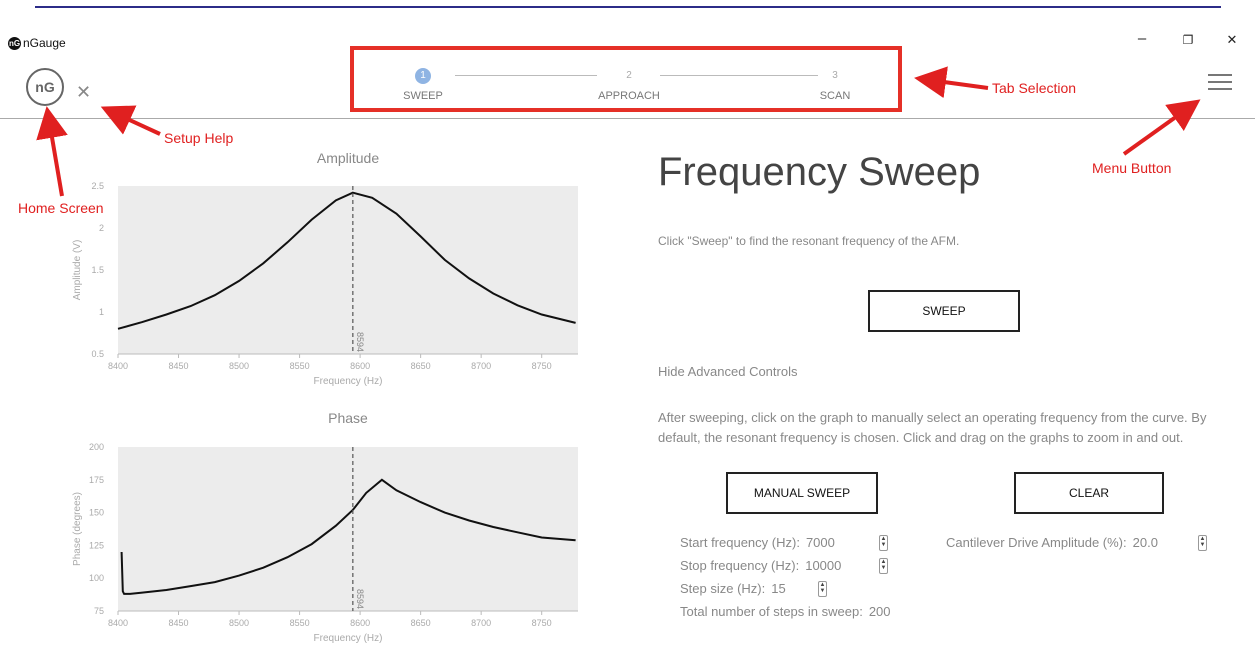 The width and height of the screenshot is (1255, 654). Describe the element at coordinates (879, 611) in the screenshot. I see `total-steps-value: 200` at that location.